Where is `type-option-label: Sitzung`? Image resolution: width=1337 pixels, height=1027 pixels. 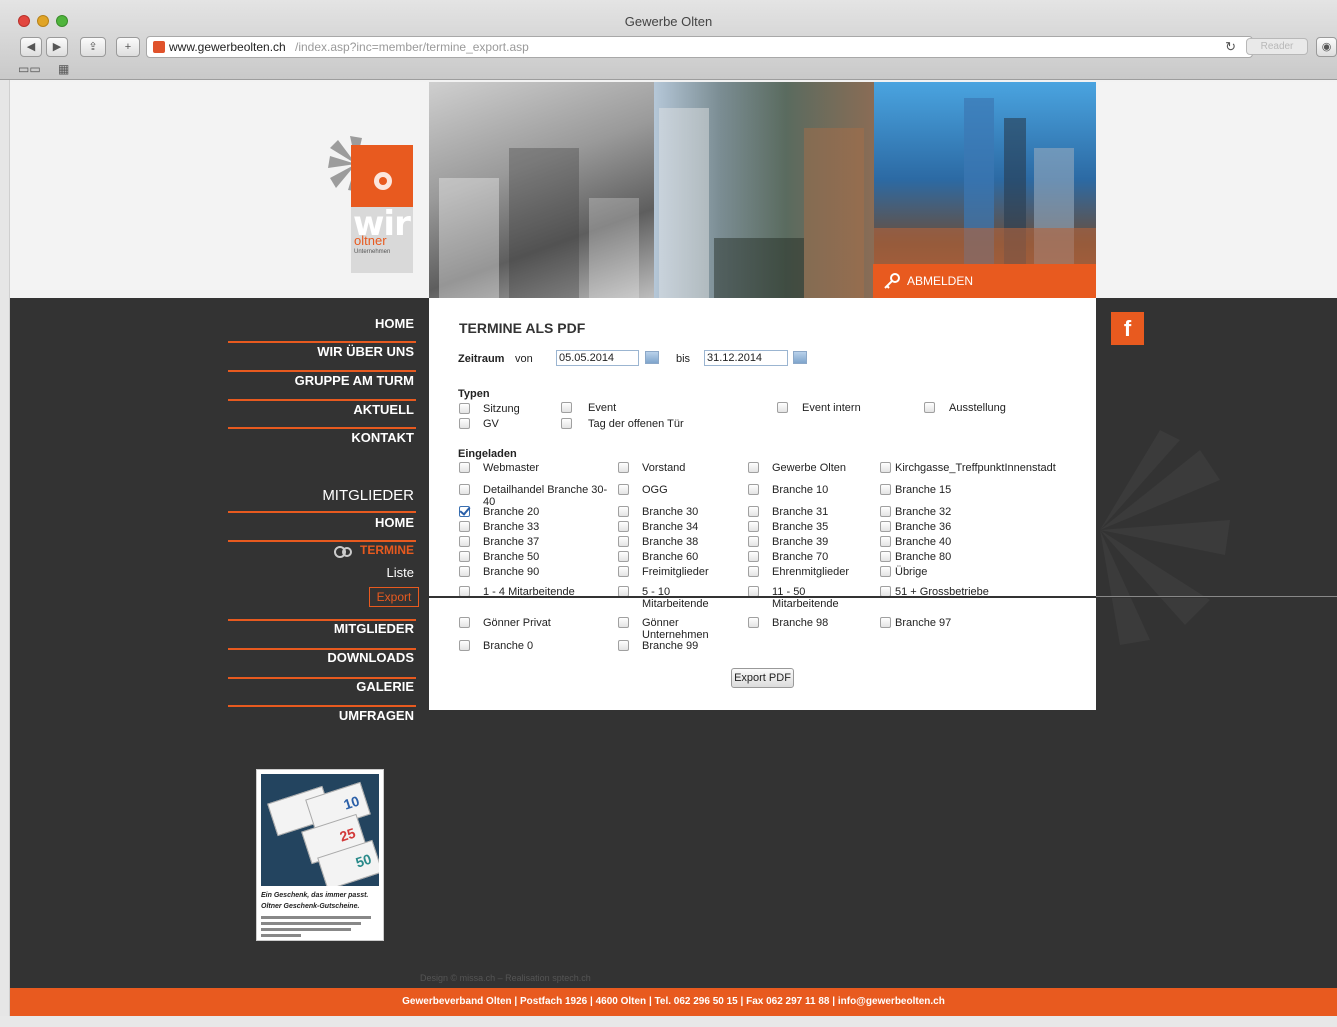
type-option-label: Sitzung is located at coordinates (501, 409).